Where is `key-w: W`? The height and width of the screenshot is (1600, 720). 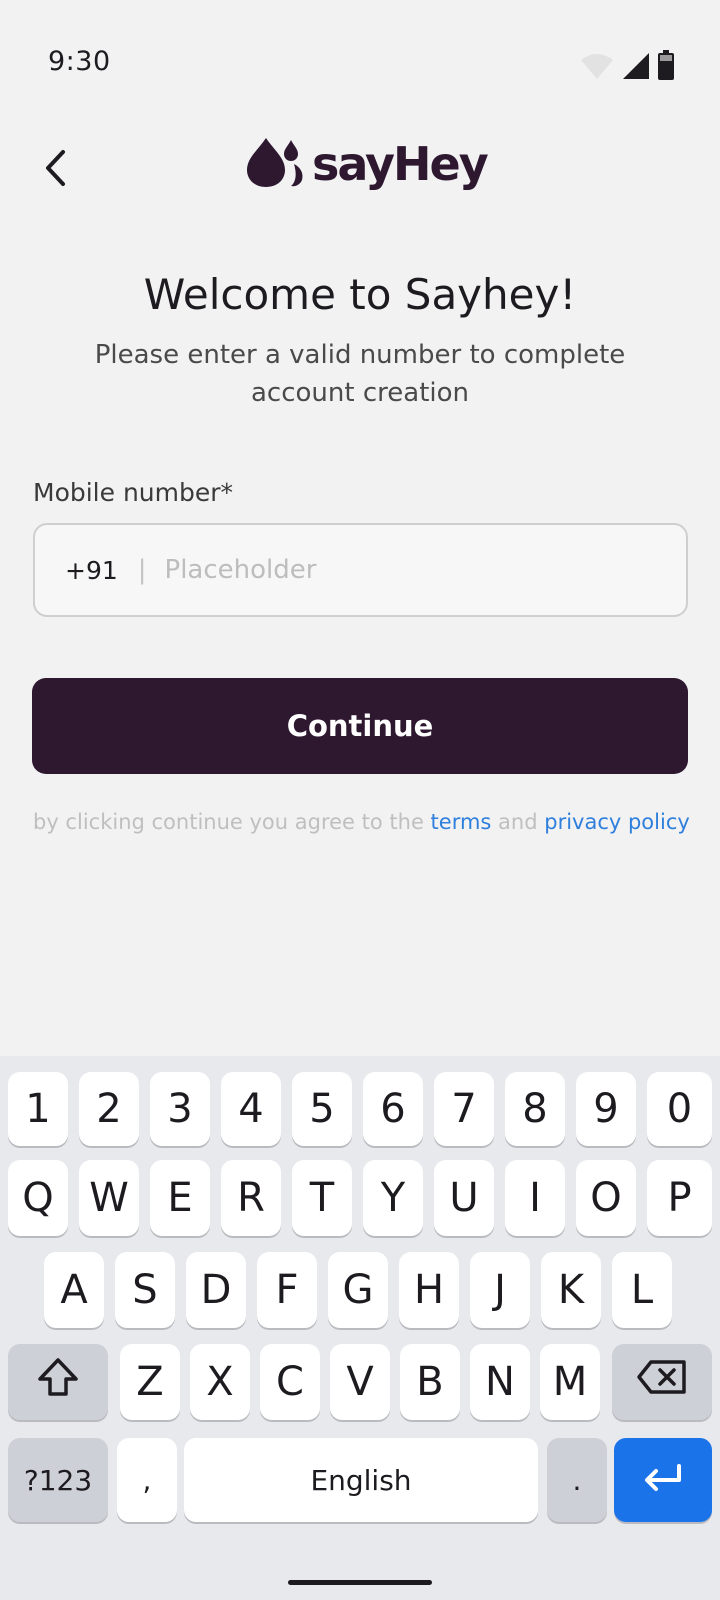
key-w: W is located at coordinates (109, 1198).